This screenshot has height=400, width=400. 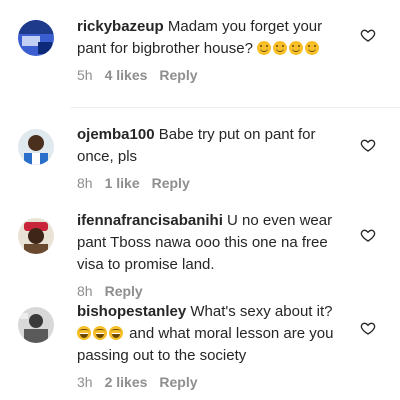 I want to click on comment-meta: 3h 2 likes Reply, so click(x=212, y=382).